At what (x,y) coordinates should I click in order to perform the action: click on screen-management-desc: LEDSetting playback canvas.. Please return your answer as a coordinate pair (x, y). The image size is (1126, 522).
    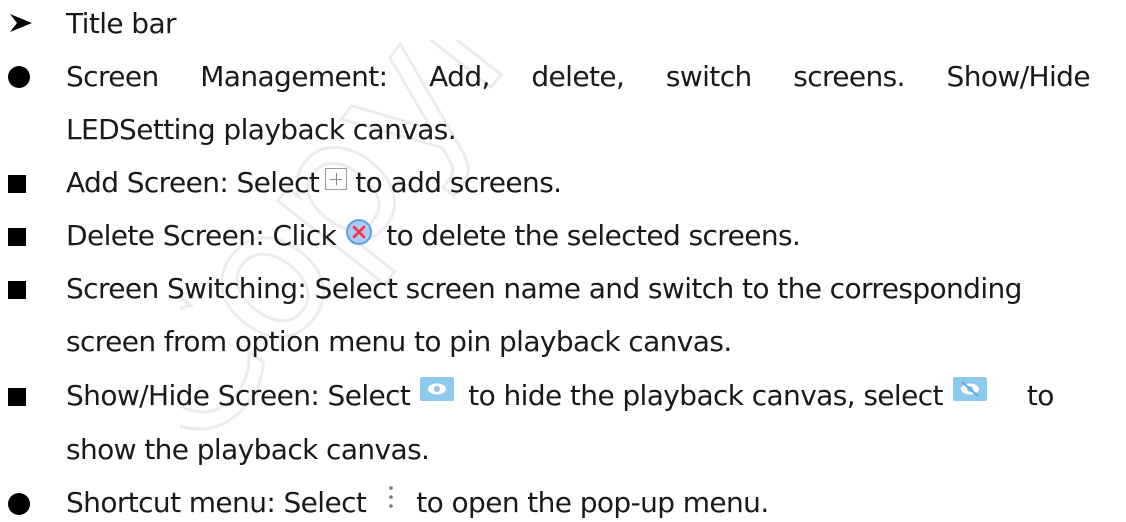
    Looking at the image, I should click on (261, 129).